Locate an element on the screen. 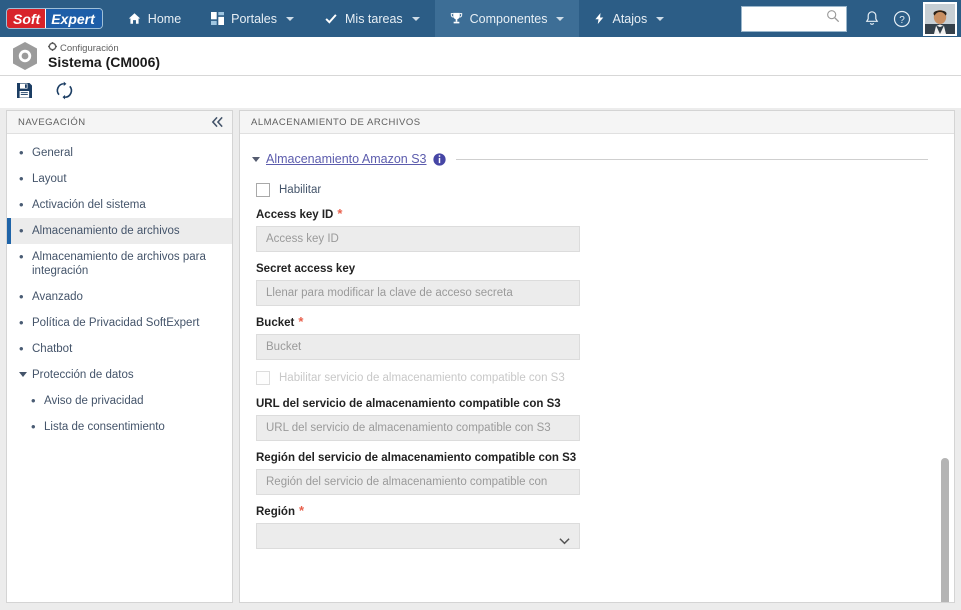 The width and height of the screenshot is (961, 610). save-button is located at coordinates (24, 93).